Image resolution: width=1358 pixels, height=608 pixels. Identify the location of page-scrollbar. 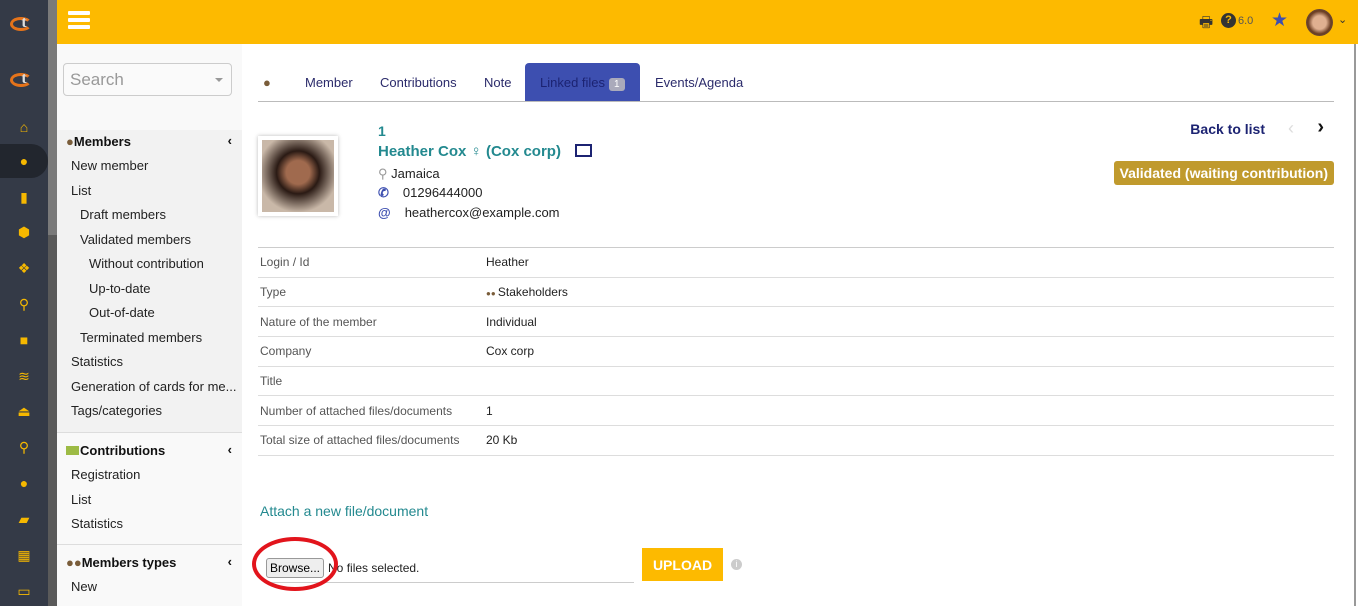
(1355, 325).